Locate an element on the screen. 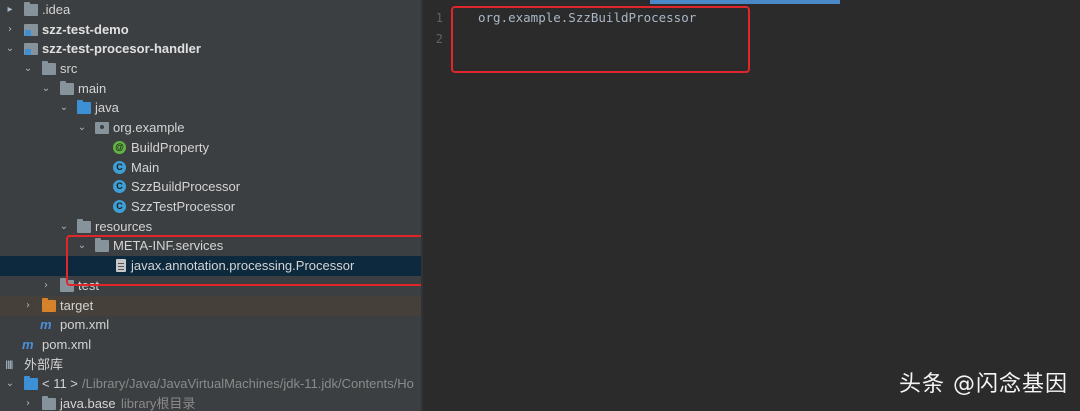  highlight-box-code is located at coordinates (600, 39).